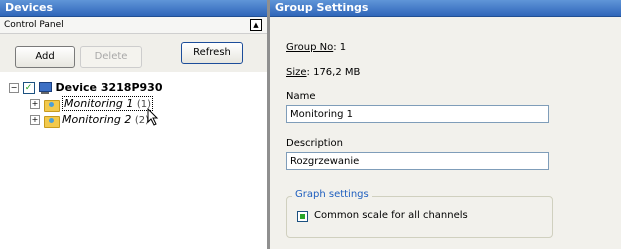 The image size is (621, 249). What do you see at coordinates (445, 8) in the screenshot?
I see `group-settings-header: Group Settings` at bounding box center [445, 8].